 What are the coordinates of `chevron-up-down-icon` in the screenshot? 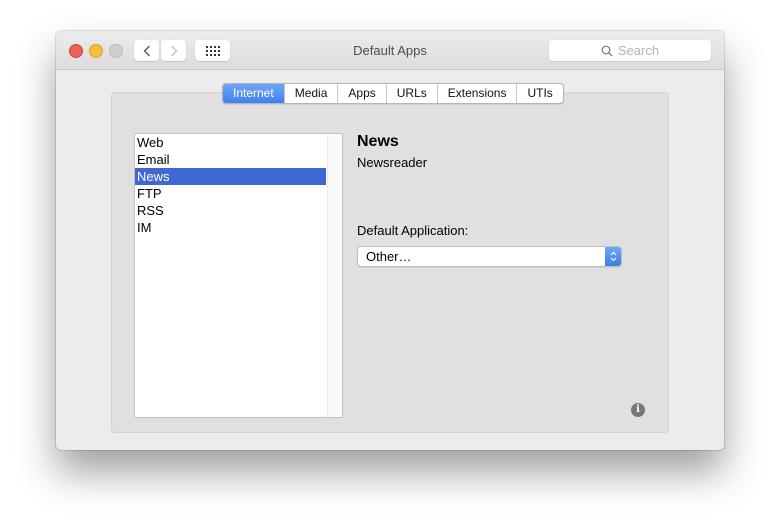 It's located at (613, 256).